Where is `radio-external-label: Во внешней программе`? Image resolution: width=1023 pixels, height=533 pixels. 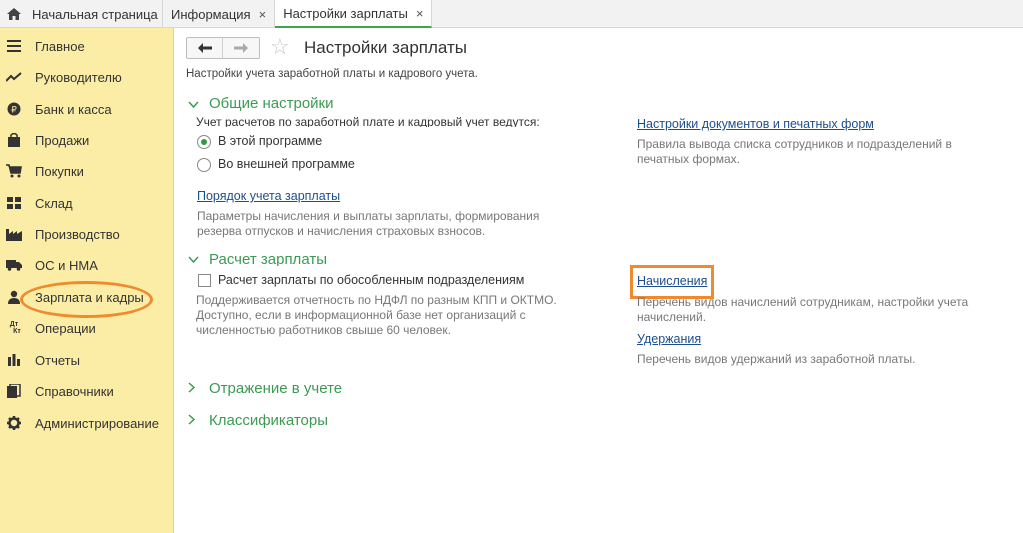
radio-external-label: Во внешней программе is located at coordinates (286, 164).